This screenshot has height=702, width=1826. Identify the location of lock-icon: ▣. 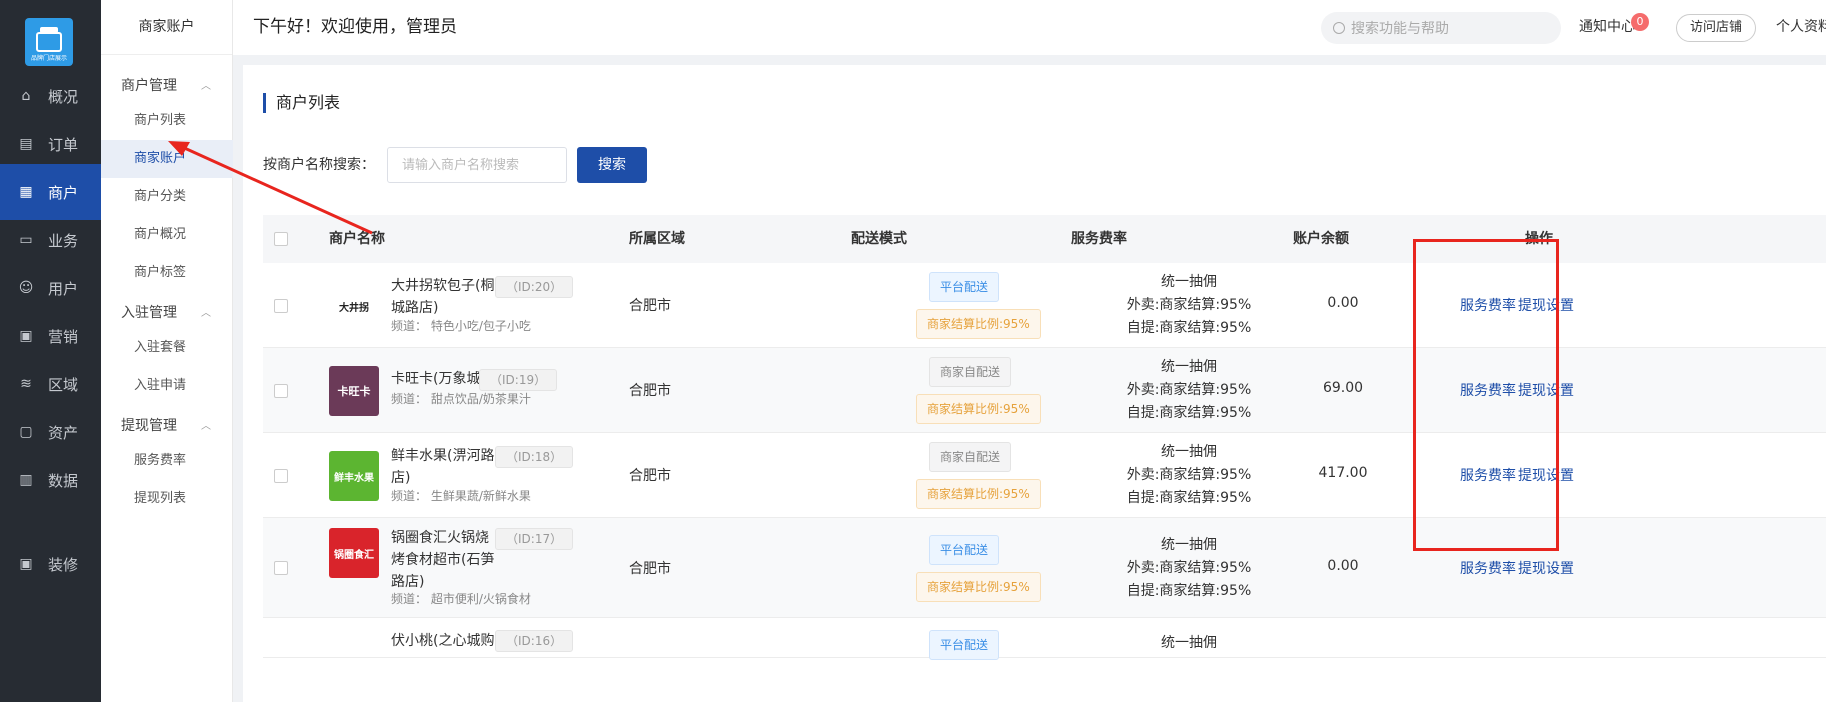
(26, 564).